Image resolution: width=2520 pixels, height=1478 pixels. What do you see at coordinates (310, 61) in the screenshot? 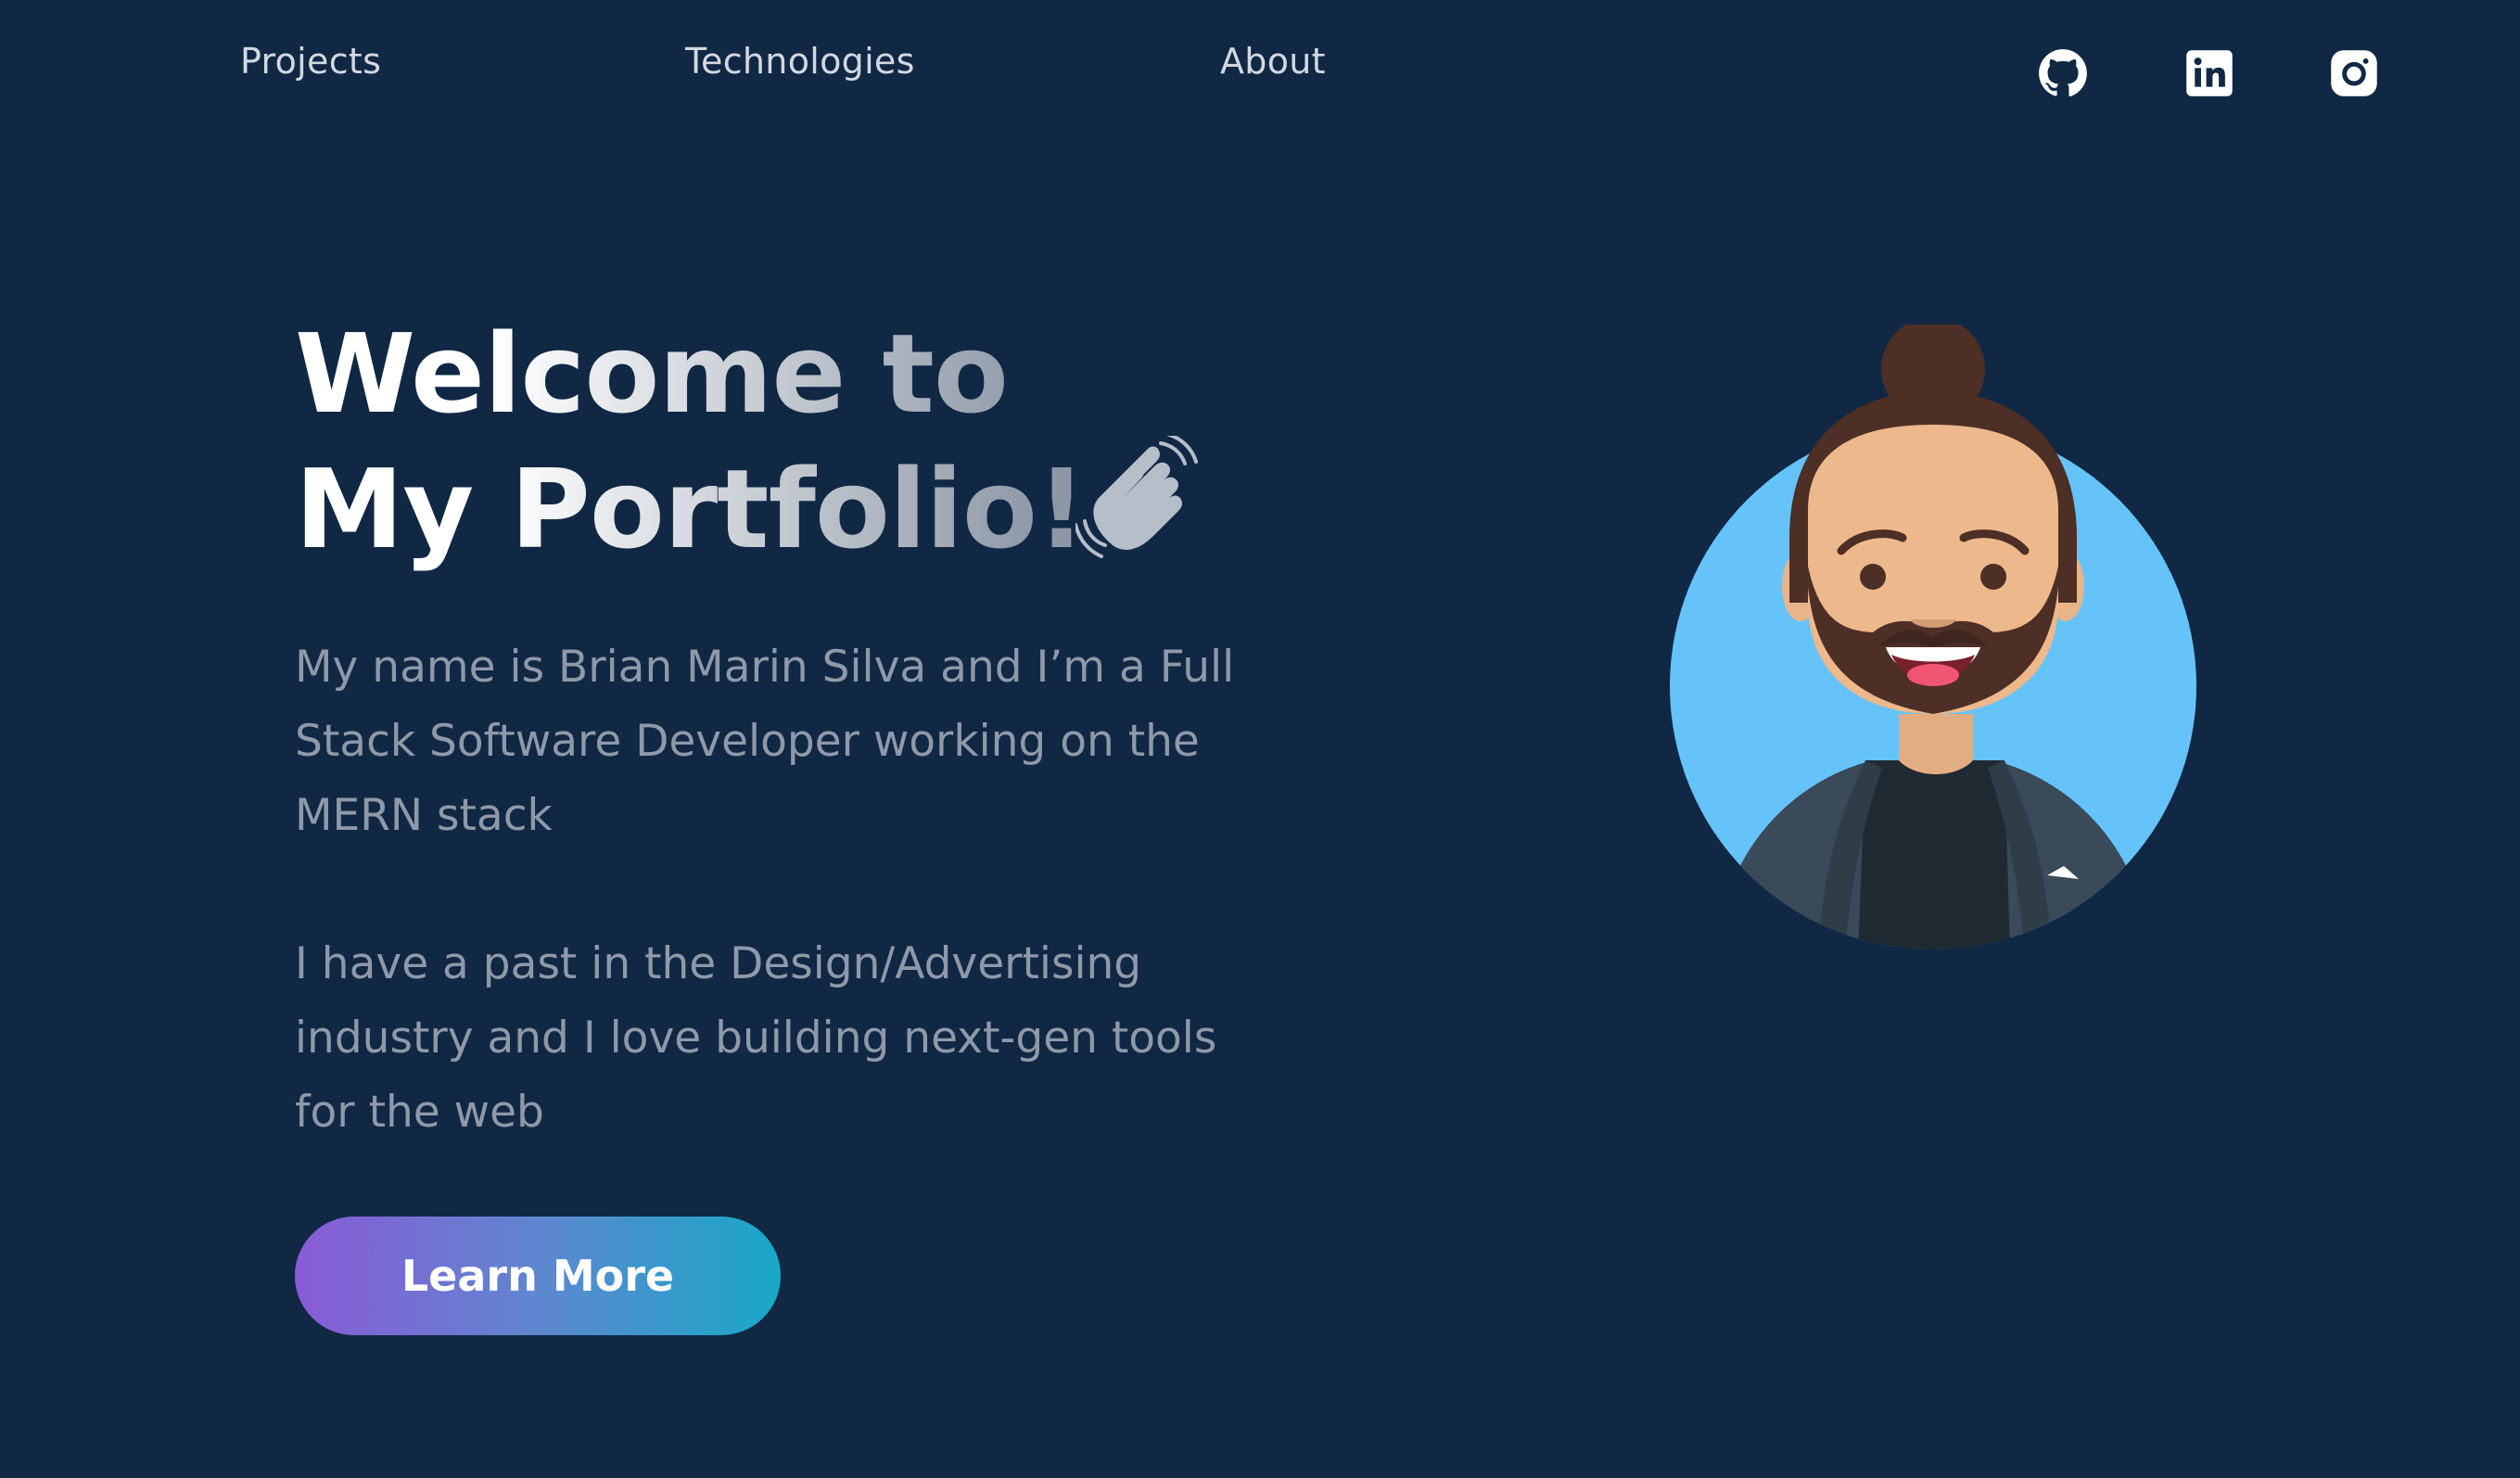
I see `nav-link-projects: Projects` at bounding box center [310, 61].